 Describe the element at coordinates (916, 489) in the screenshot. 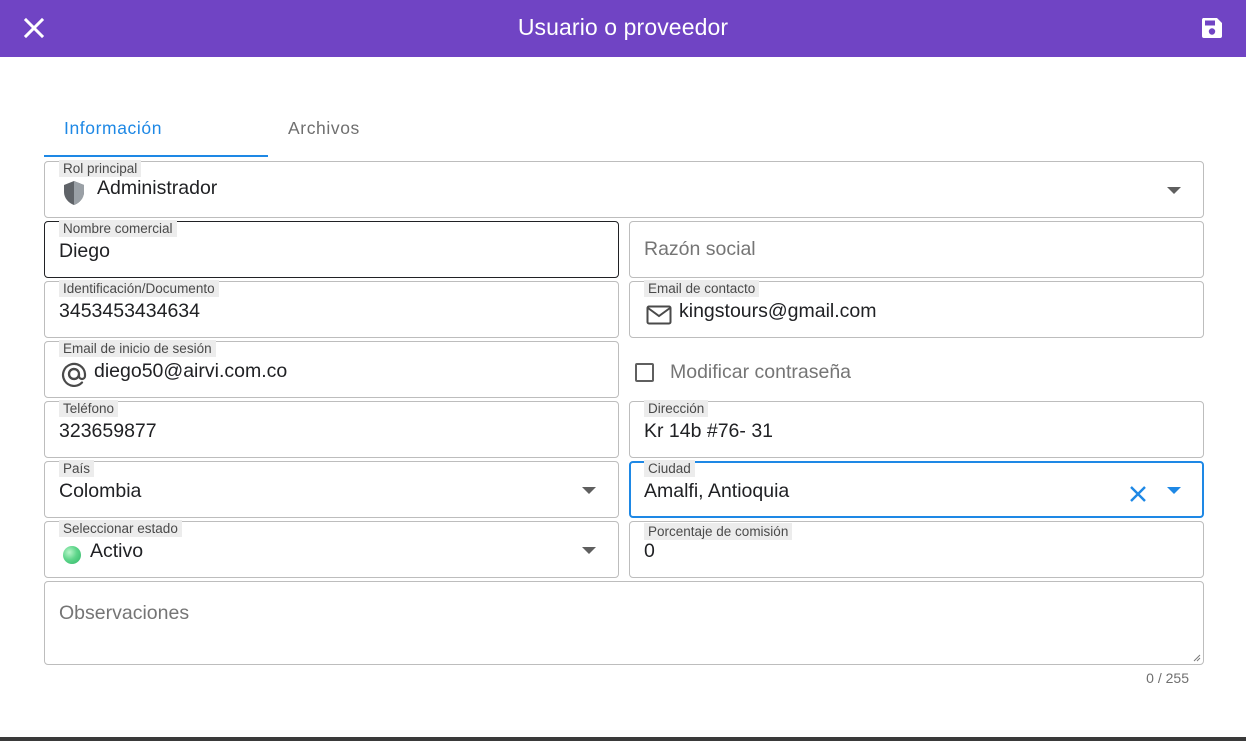

I see `ciudad-select: Ciudad Amalfi, Antioquia` at that location.